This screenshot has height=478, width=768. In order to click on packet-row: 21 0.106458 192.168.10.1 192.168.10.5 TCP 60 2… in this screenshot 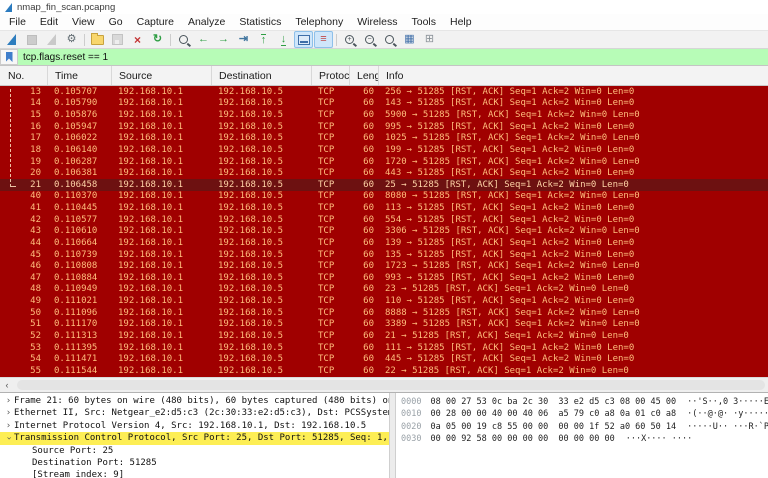, I will do `click(384, 185)`.